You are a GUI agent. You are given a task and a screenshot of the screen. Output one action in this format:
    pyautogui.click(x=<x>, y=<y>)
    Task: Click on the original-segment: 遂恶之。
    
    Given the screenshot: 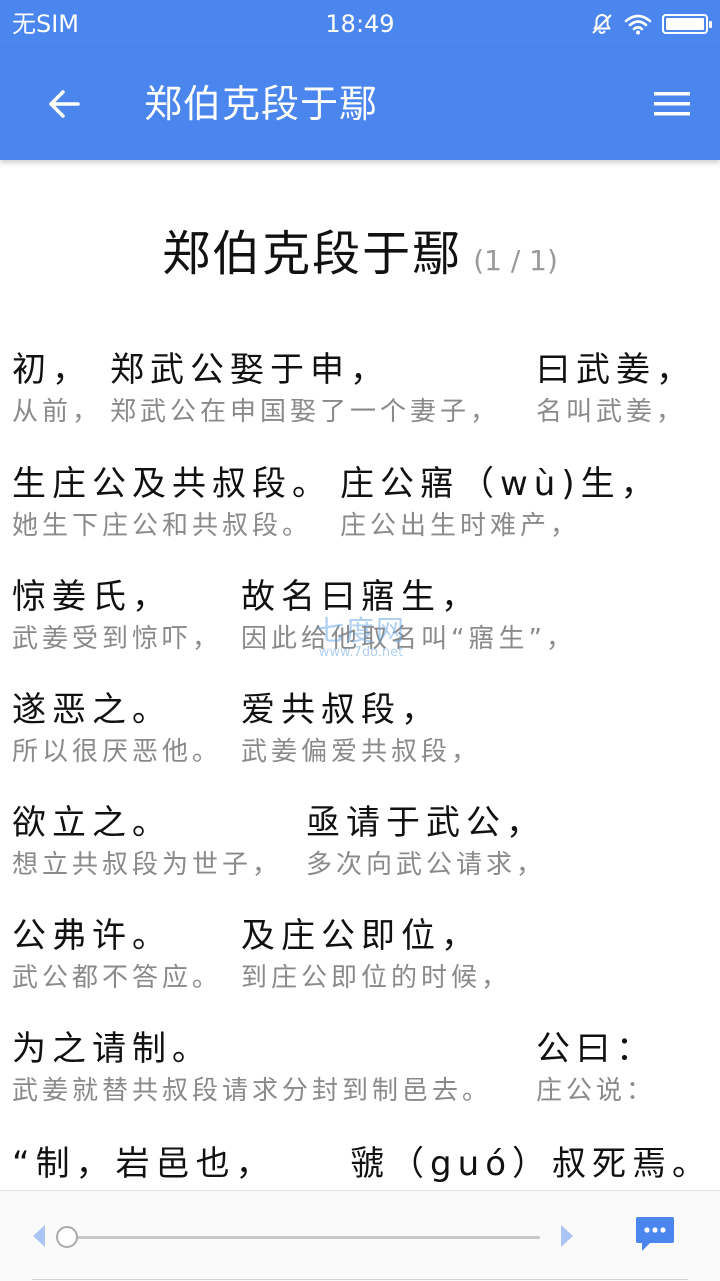 What is the action you would take?
    pyautogui.click(x=92, y=710)
    